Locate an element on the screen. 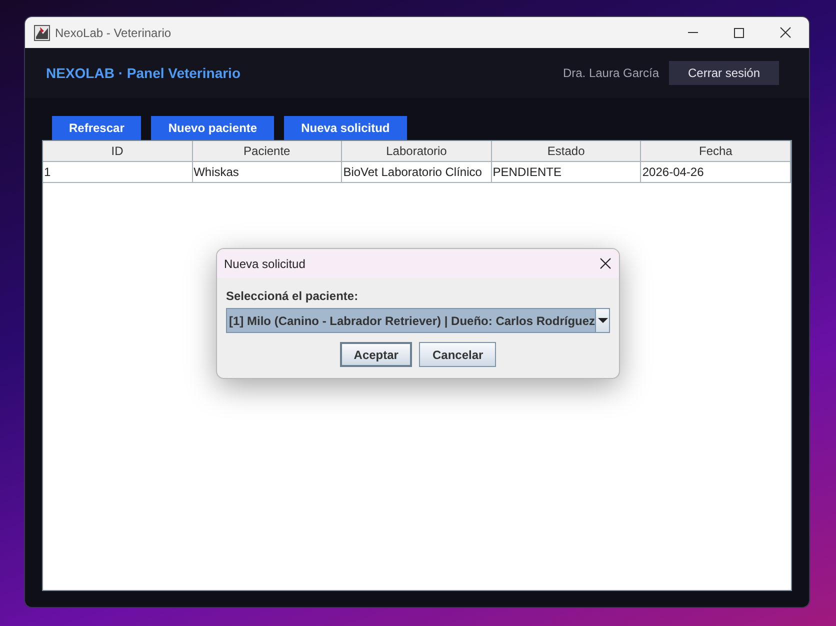  table-cell: 2026-04-26 is located at coordinates (716, 172).